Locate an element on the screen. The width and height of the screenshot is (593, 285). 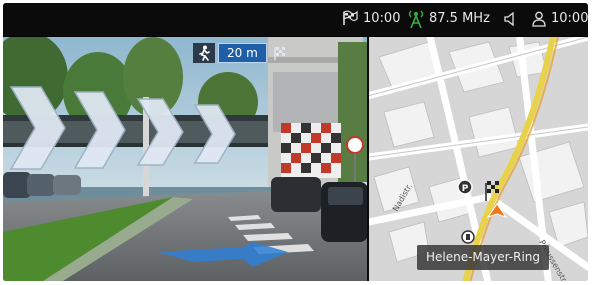
radio-frequency: 87.5 MHz is located at coordinates (459, 18).